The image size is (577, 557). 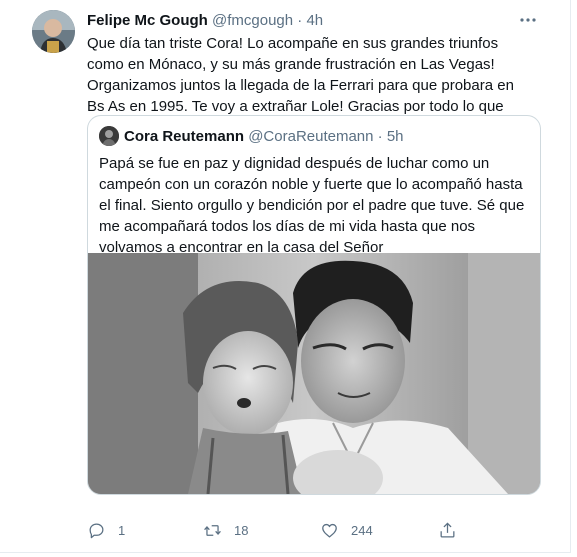 What do you see at coordinates (362, 530) in the screenshot?
I see `like-count: 244` at bounding box center [362, 530].